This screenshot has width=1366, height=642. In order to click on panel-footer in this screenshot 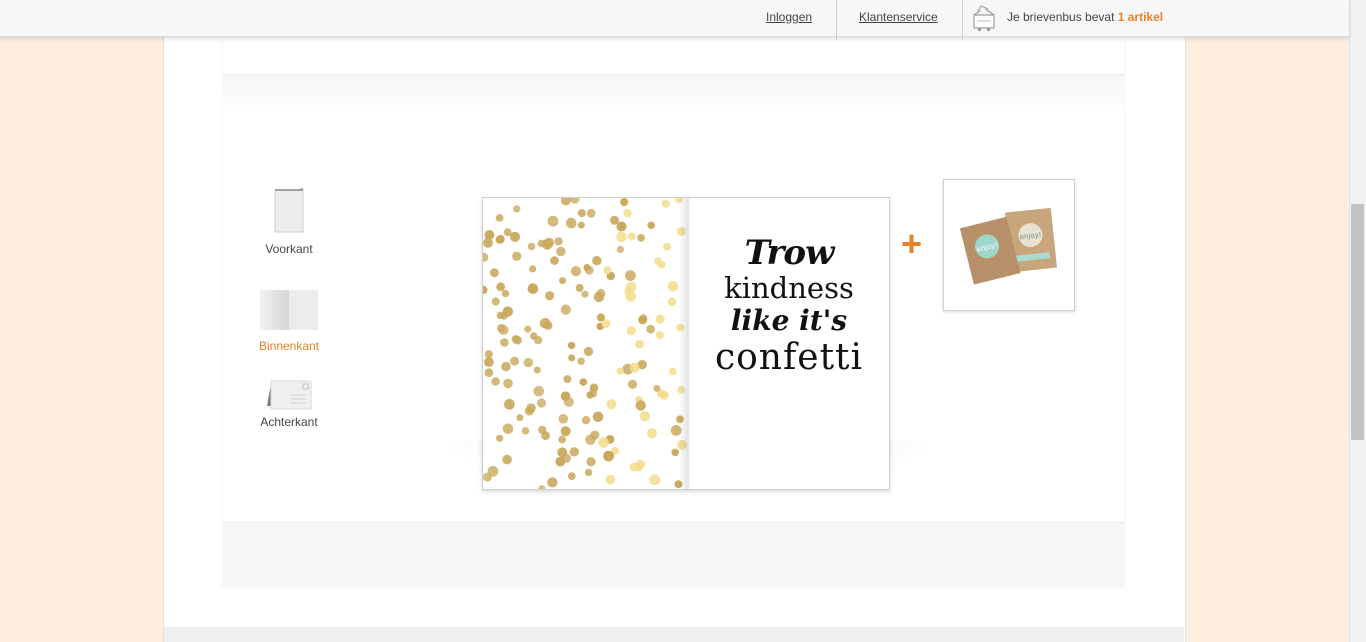, I will do `click(673, 554)`.